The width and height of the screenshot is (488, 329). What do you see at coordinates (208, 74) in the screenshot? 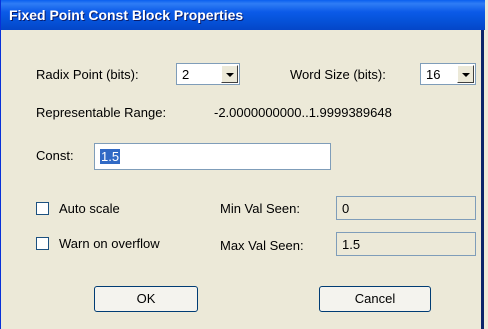
I see `radix-point-select: 2` at bounding box center [208, 74].